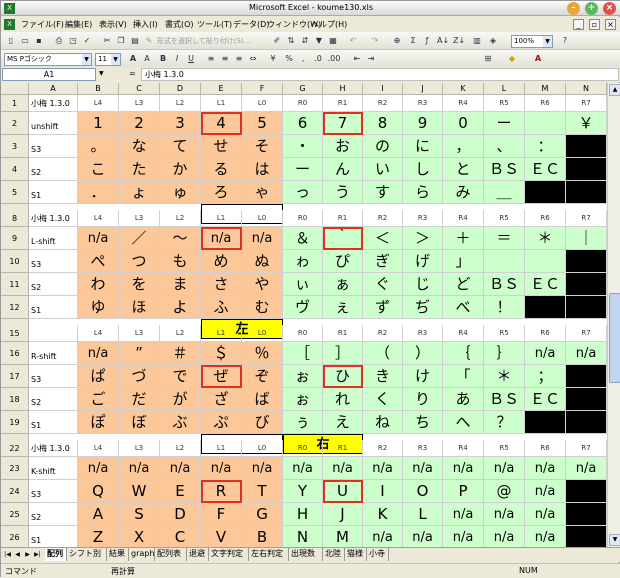 This screenshot has height=578, width=620. I want to click on key-cell: ］, so click(343, 353).